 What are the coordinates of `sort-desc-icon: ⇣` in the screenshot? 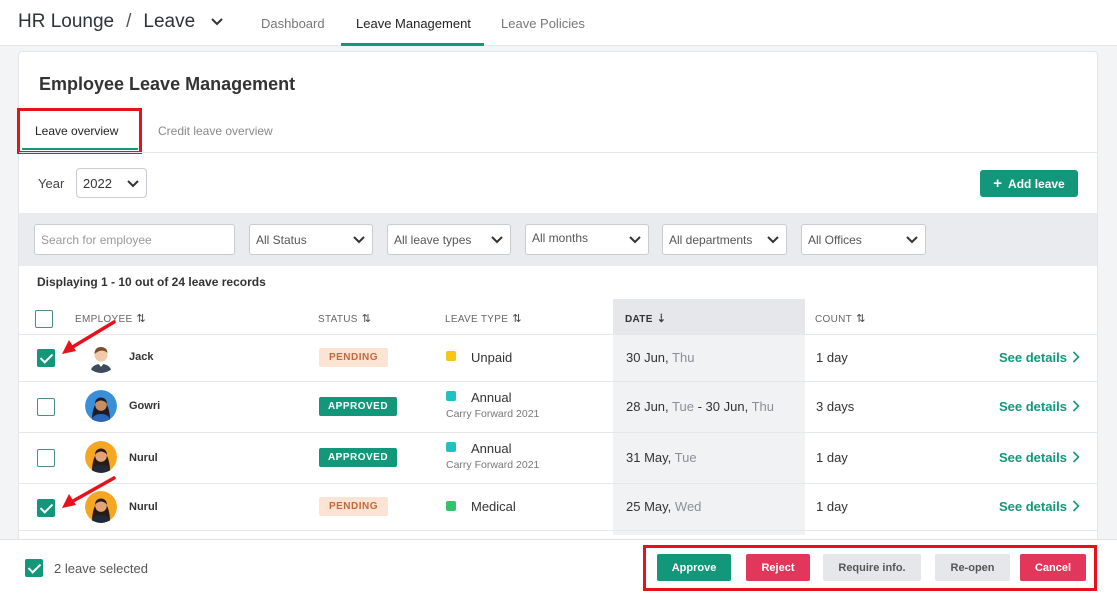 It's located at (661, 319).